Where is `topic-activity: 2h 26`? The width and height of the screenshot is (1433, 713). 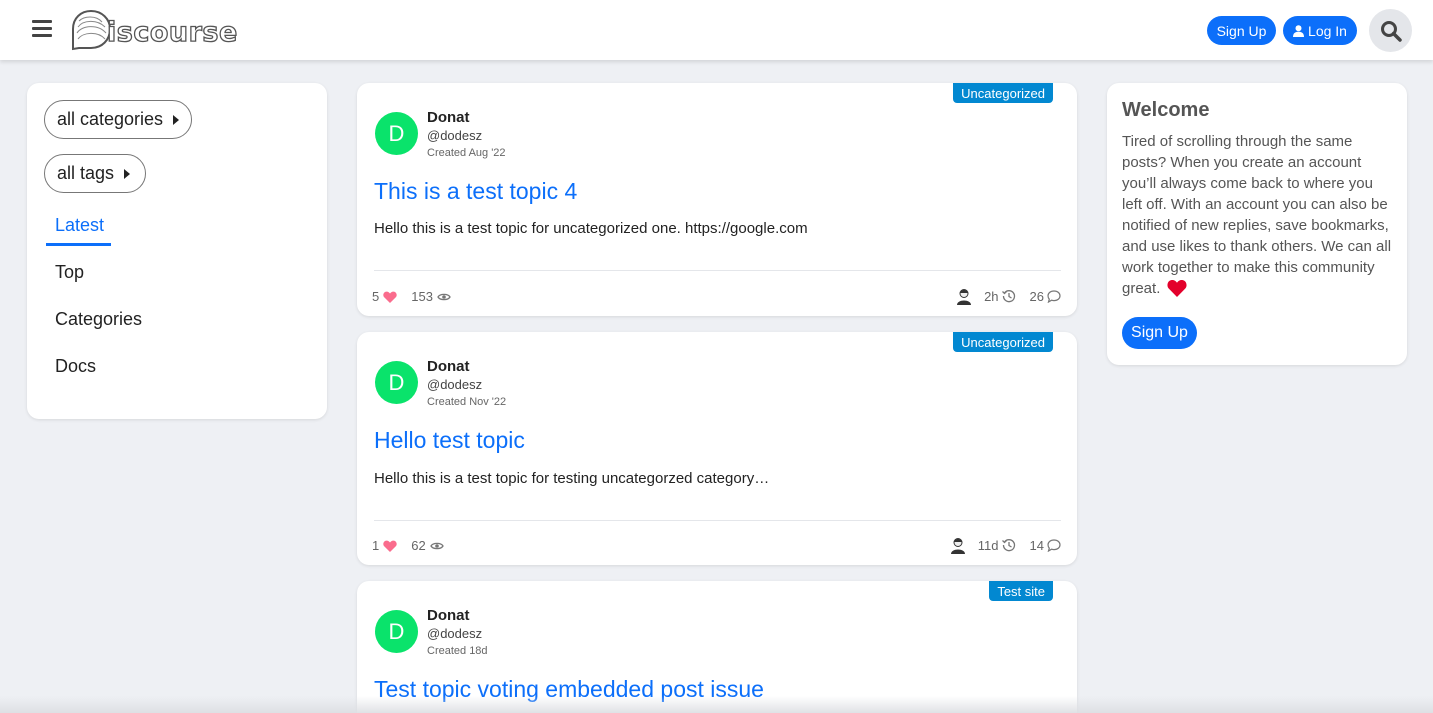 topic-activity: 2h 26 is located at coordinates (1008, 296).